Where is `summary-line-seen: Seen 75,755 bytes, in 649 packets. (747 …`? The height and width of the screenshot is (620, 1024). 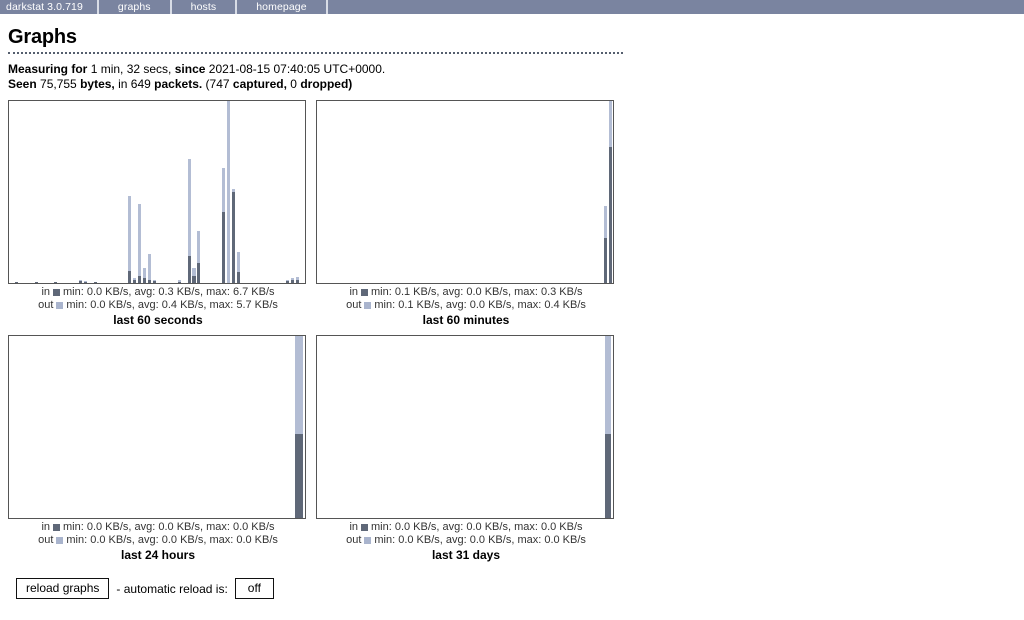
summary-line-seen: Seen 75,755 bytes, in 649 packets. (747 … is located at coordinates (512, 84).